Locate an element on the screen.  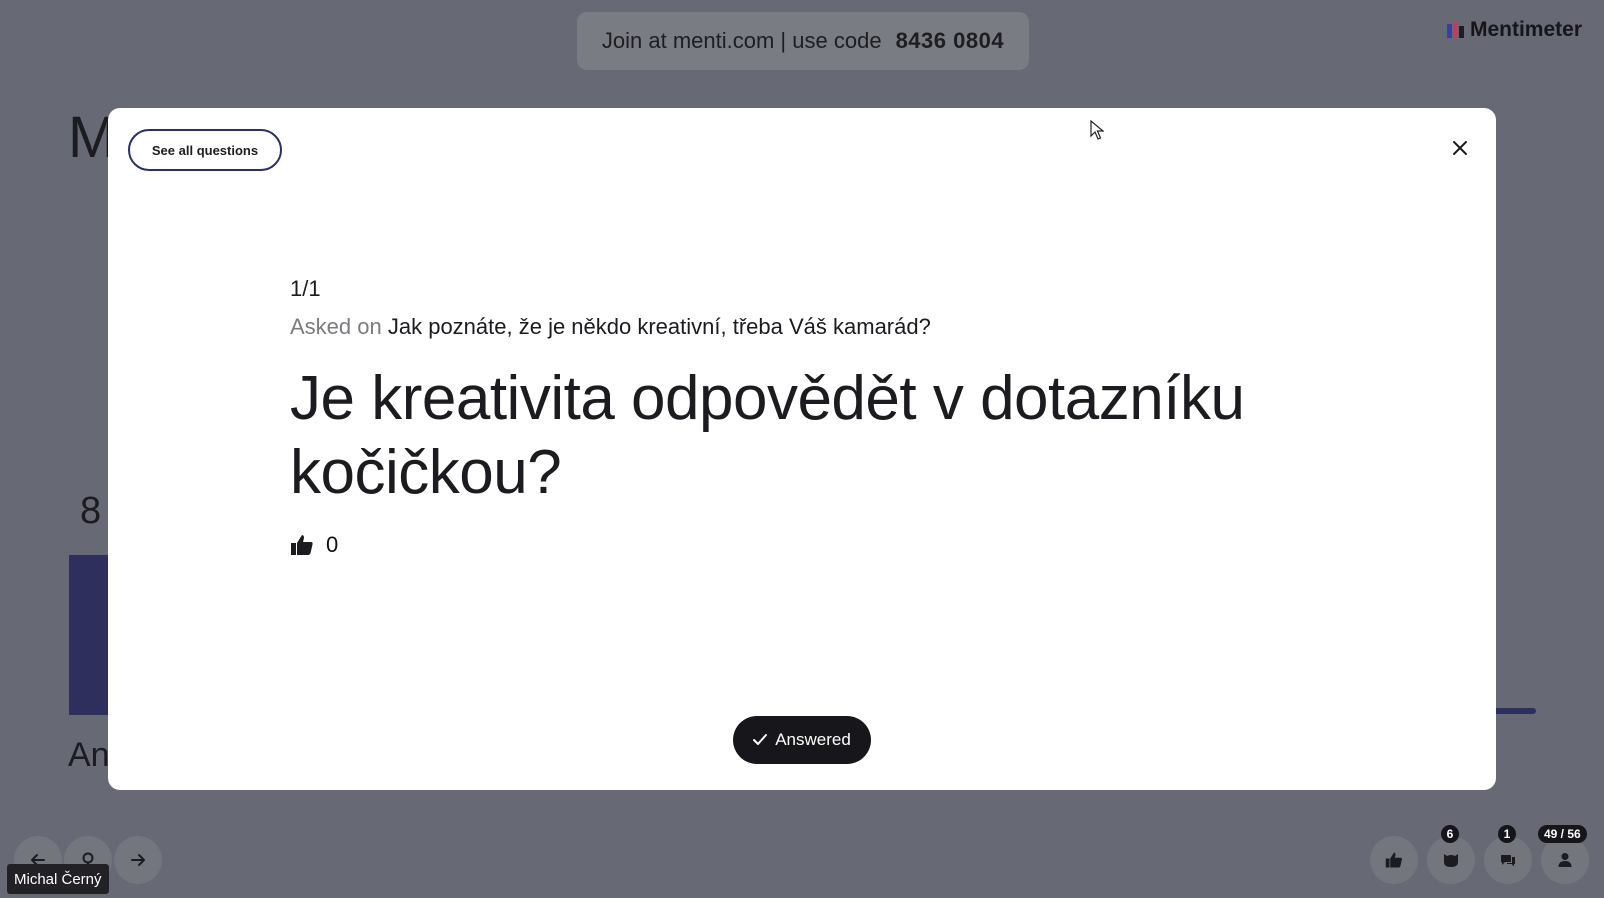
close-icon is located at coordinates (1460, 148).